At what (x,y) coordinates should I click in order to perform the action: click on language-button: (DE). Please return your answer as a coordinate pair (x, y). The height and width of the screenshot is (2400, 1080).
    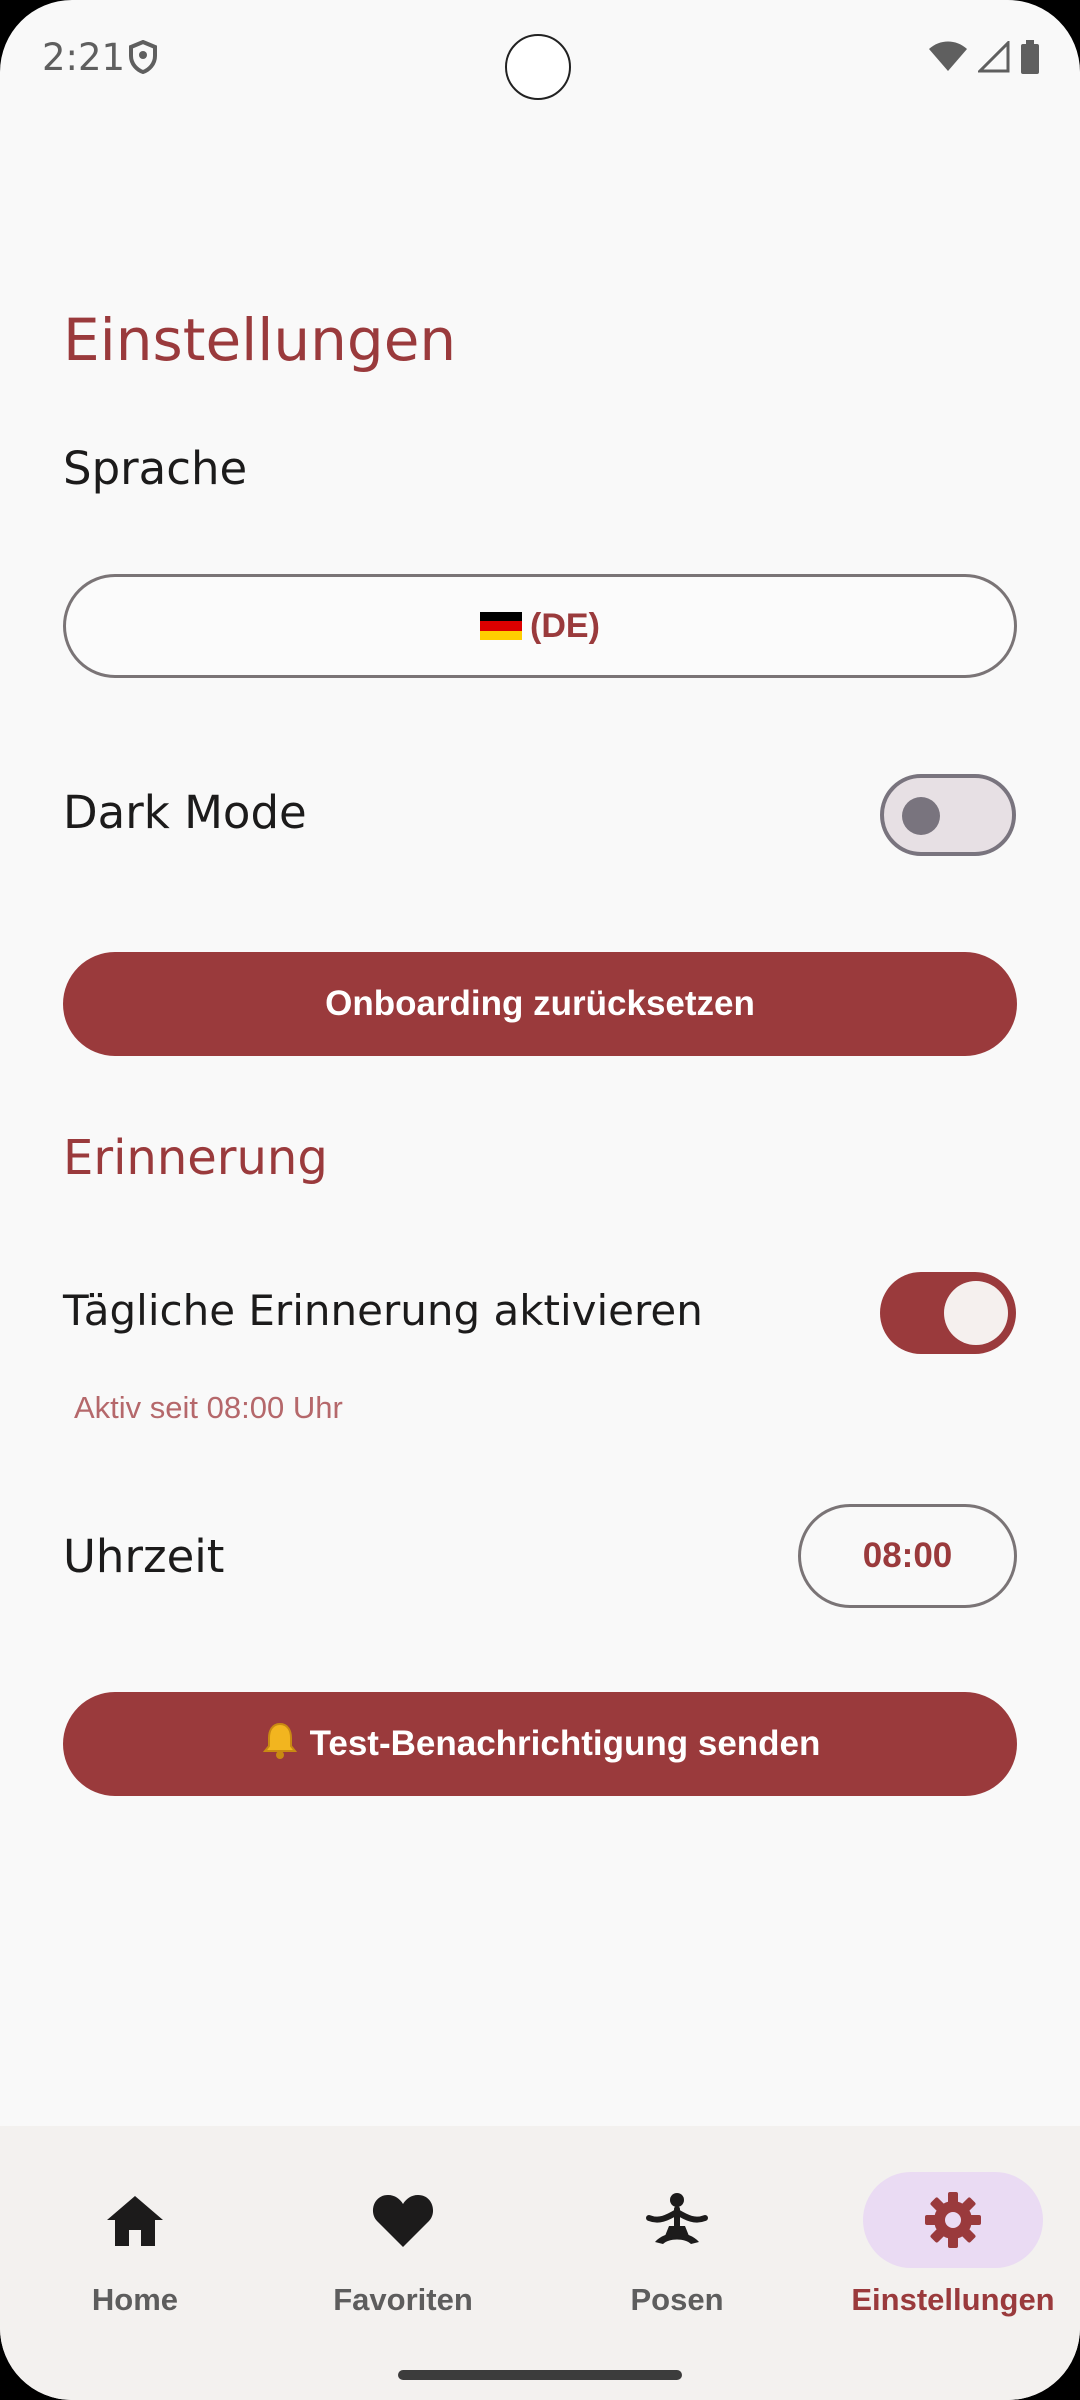
    Looking at the image, I should click on (540, 626).